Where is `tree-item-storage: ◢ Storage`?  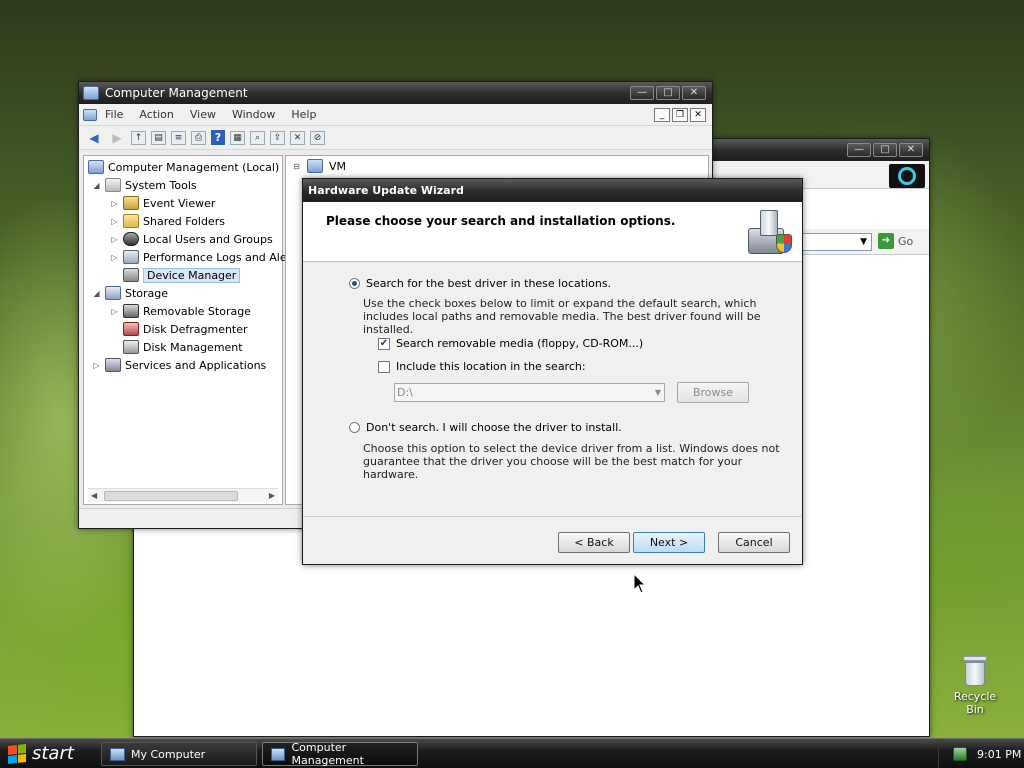
tree-item-storage: ◢ Storage is located at coordinates (130, 293).